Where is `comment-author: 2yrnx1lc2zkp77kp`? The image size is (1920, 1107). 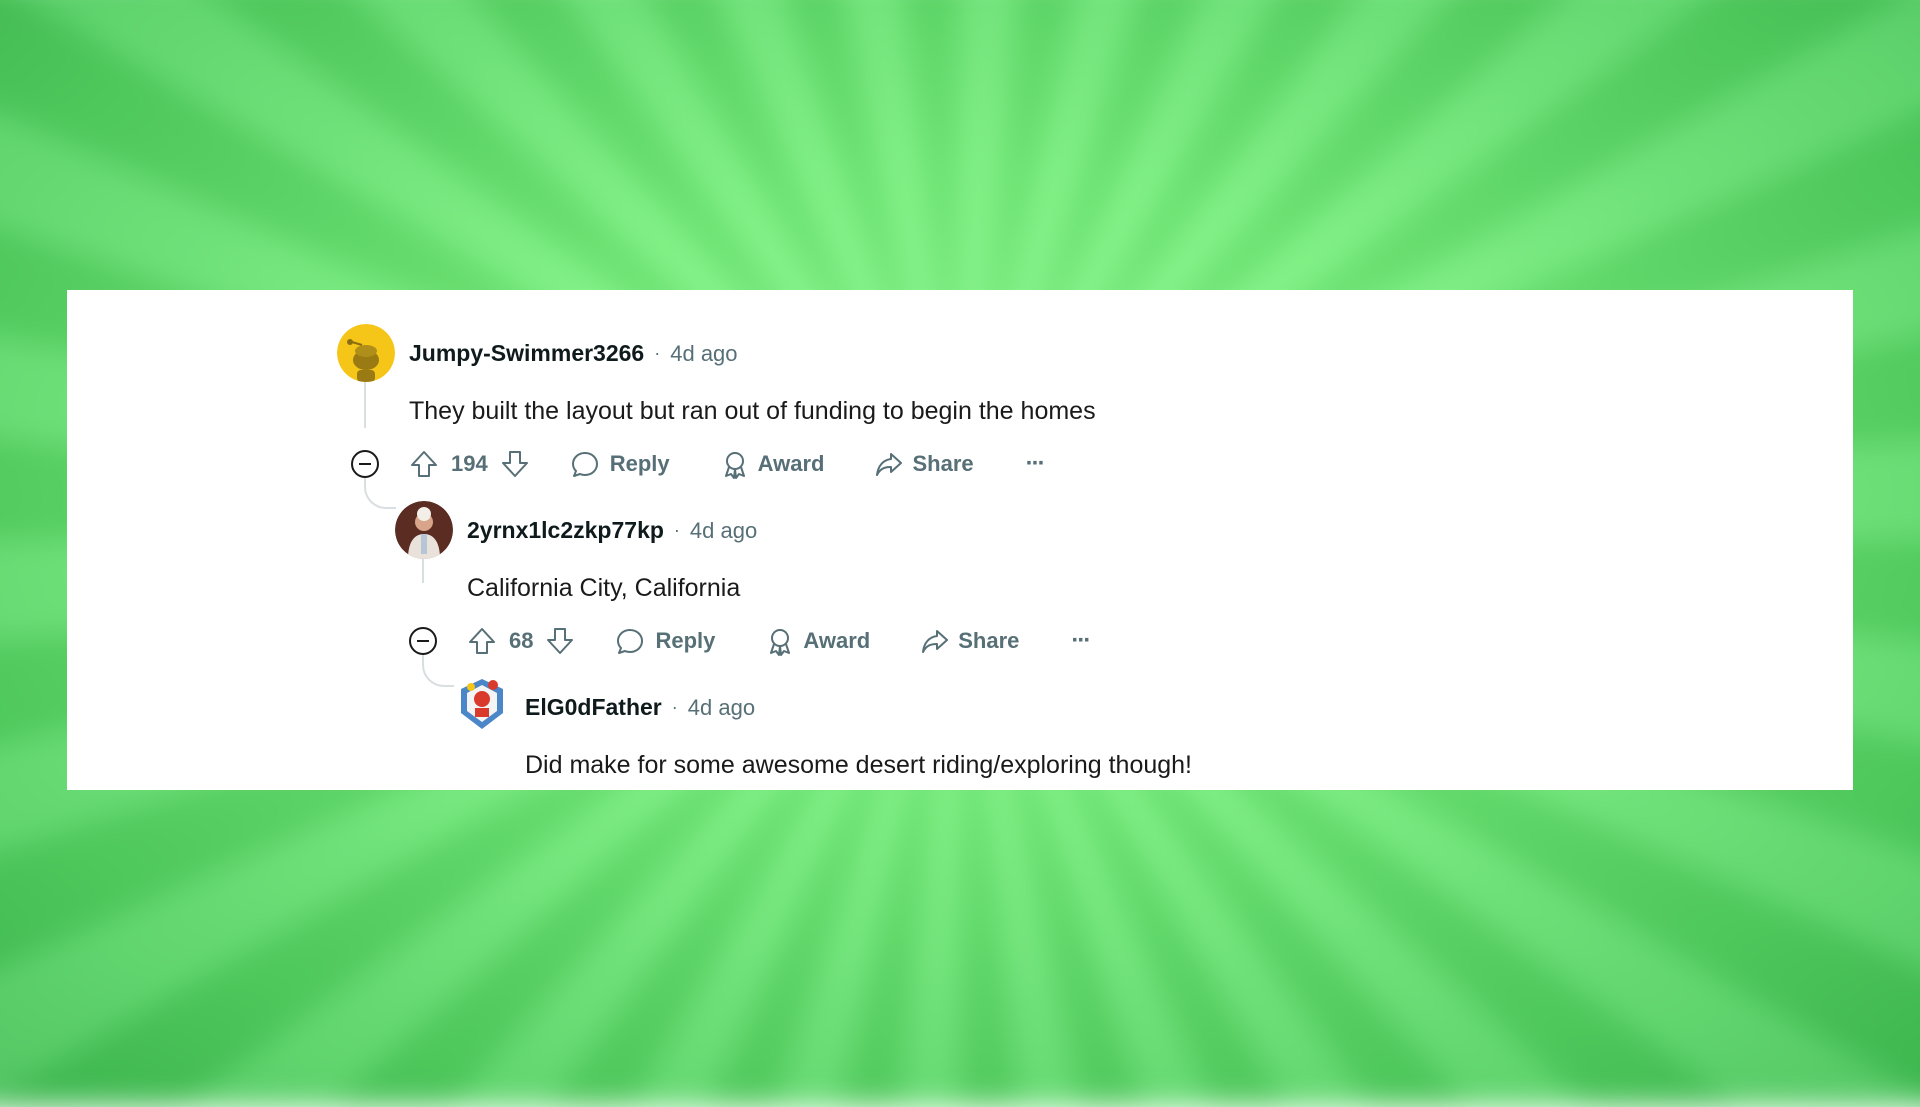
comment-author: 2yrnx1lc2zkp77kp is located at coordinates (565, 530).